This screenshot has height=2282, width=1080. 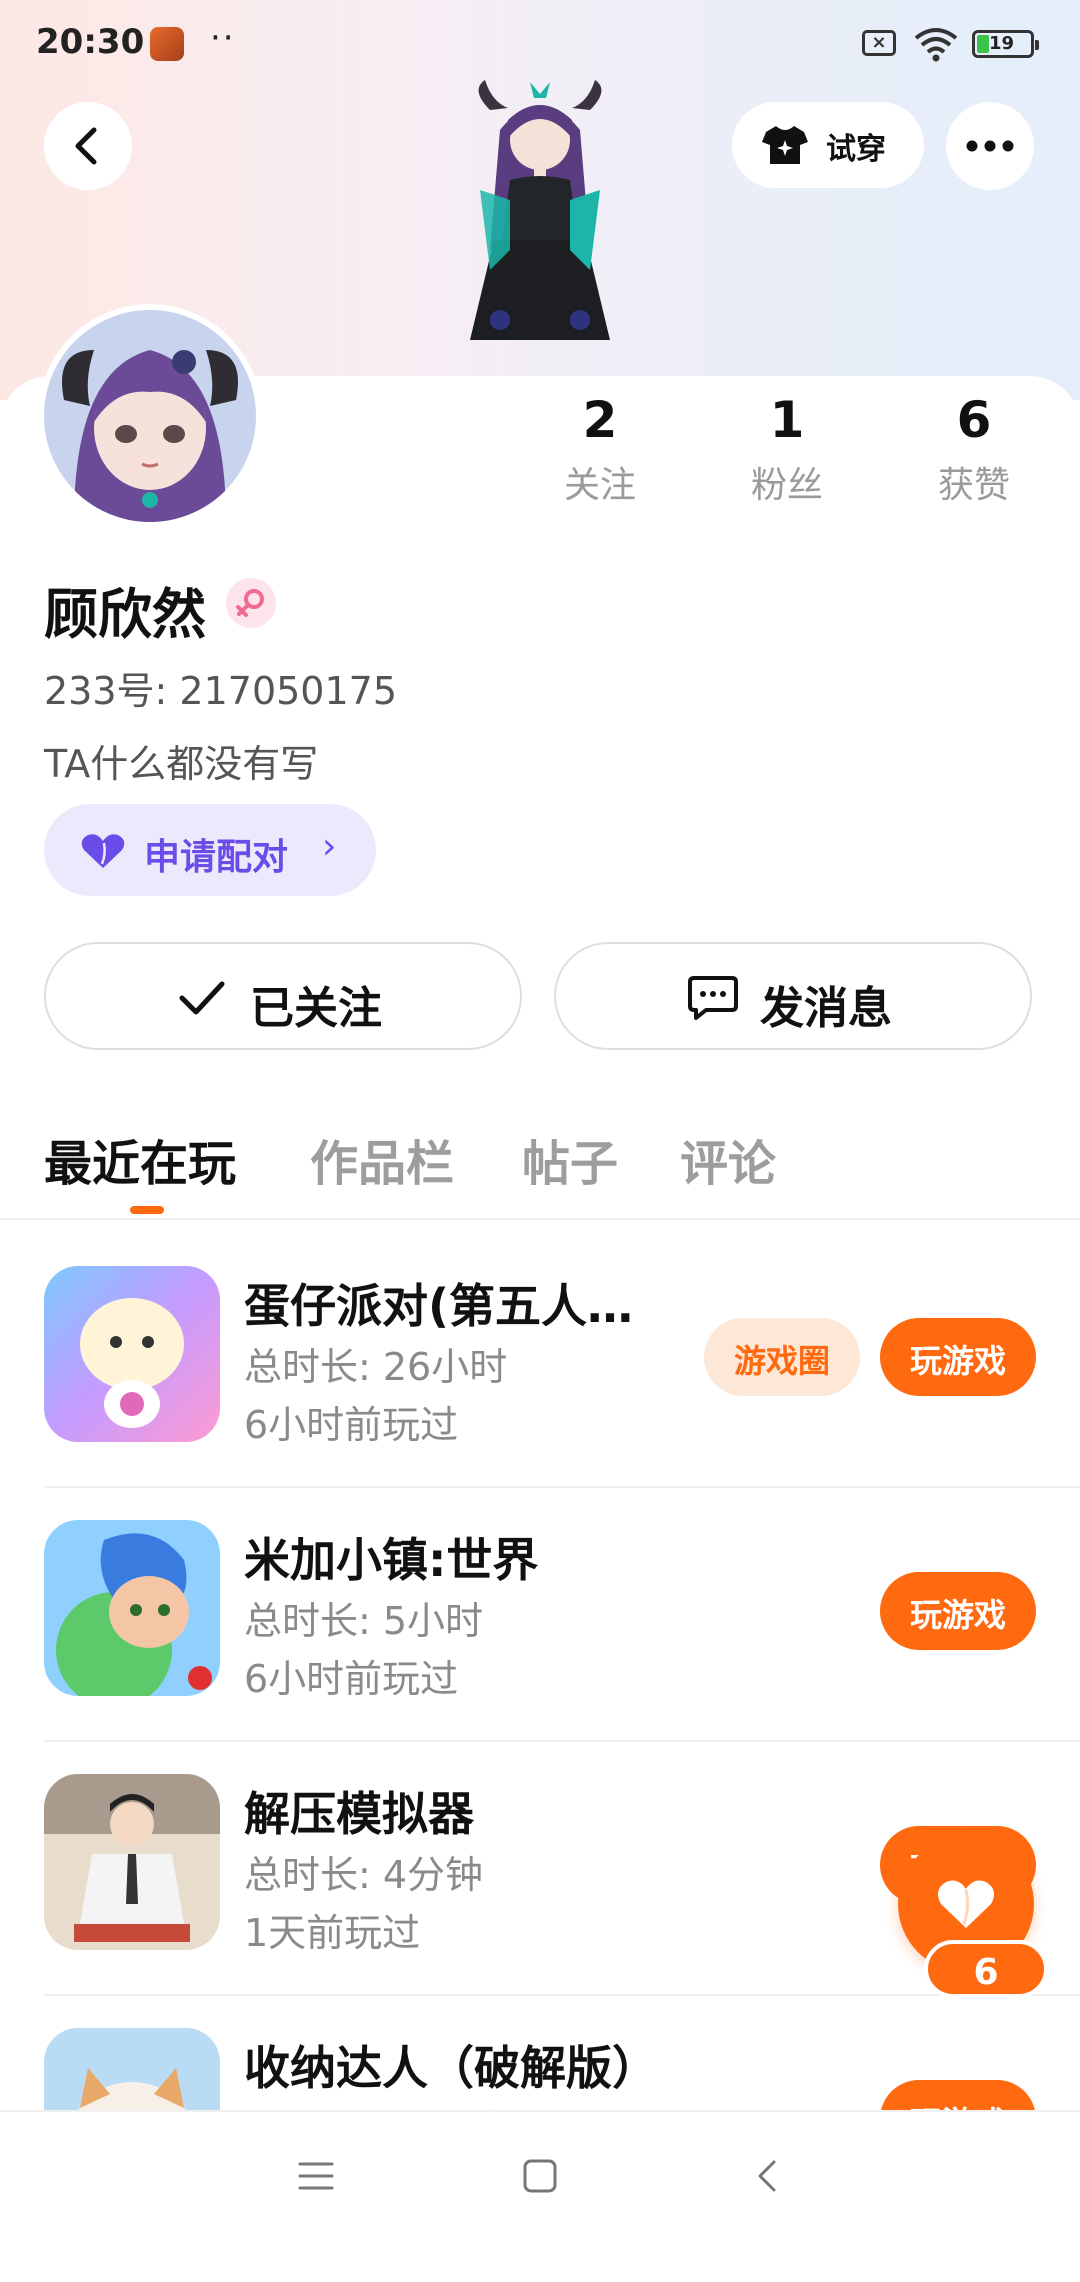 I want to click on stat-likes-label: 获赞, so click(x=973, y=485).